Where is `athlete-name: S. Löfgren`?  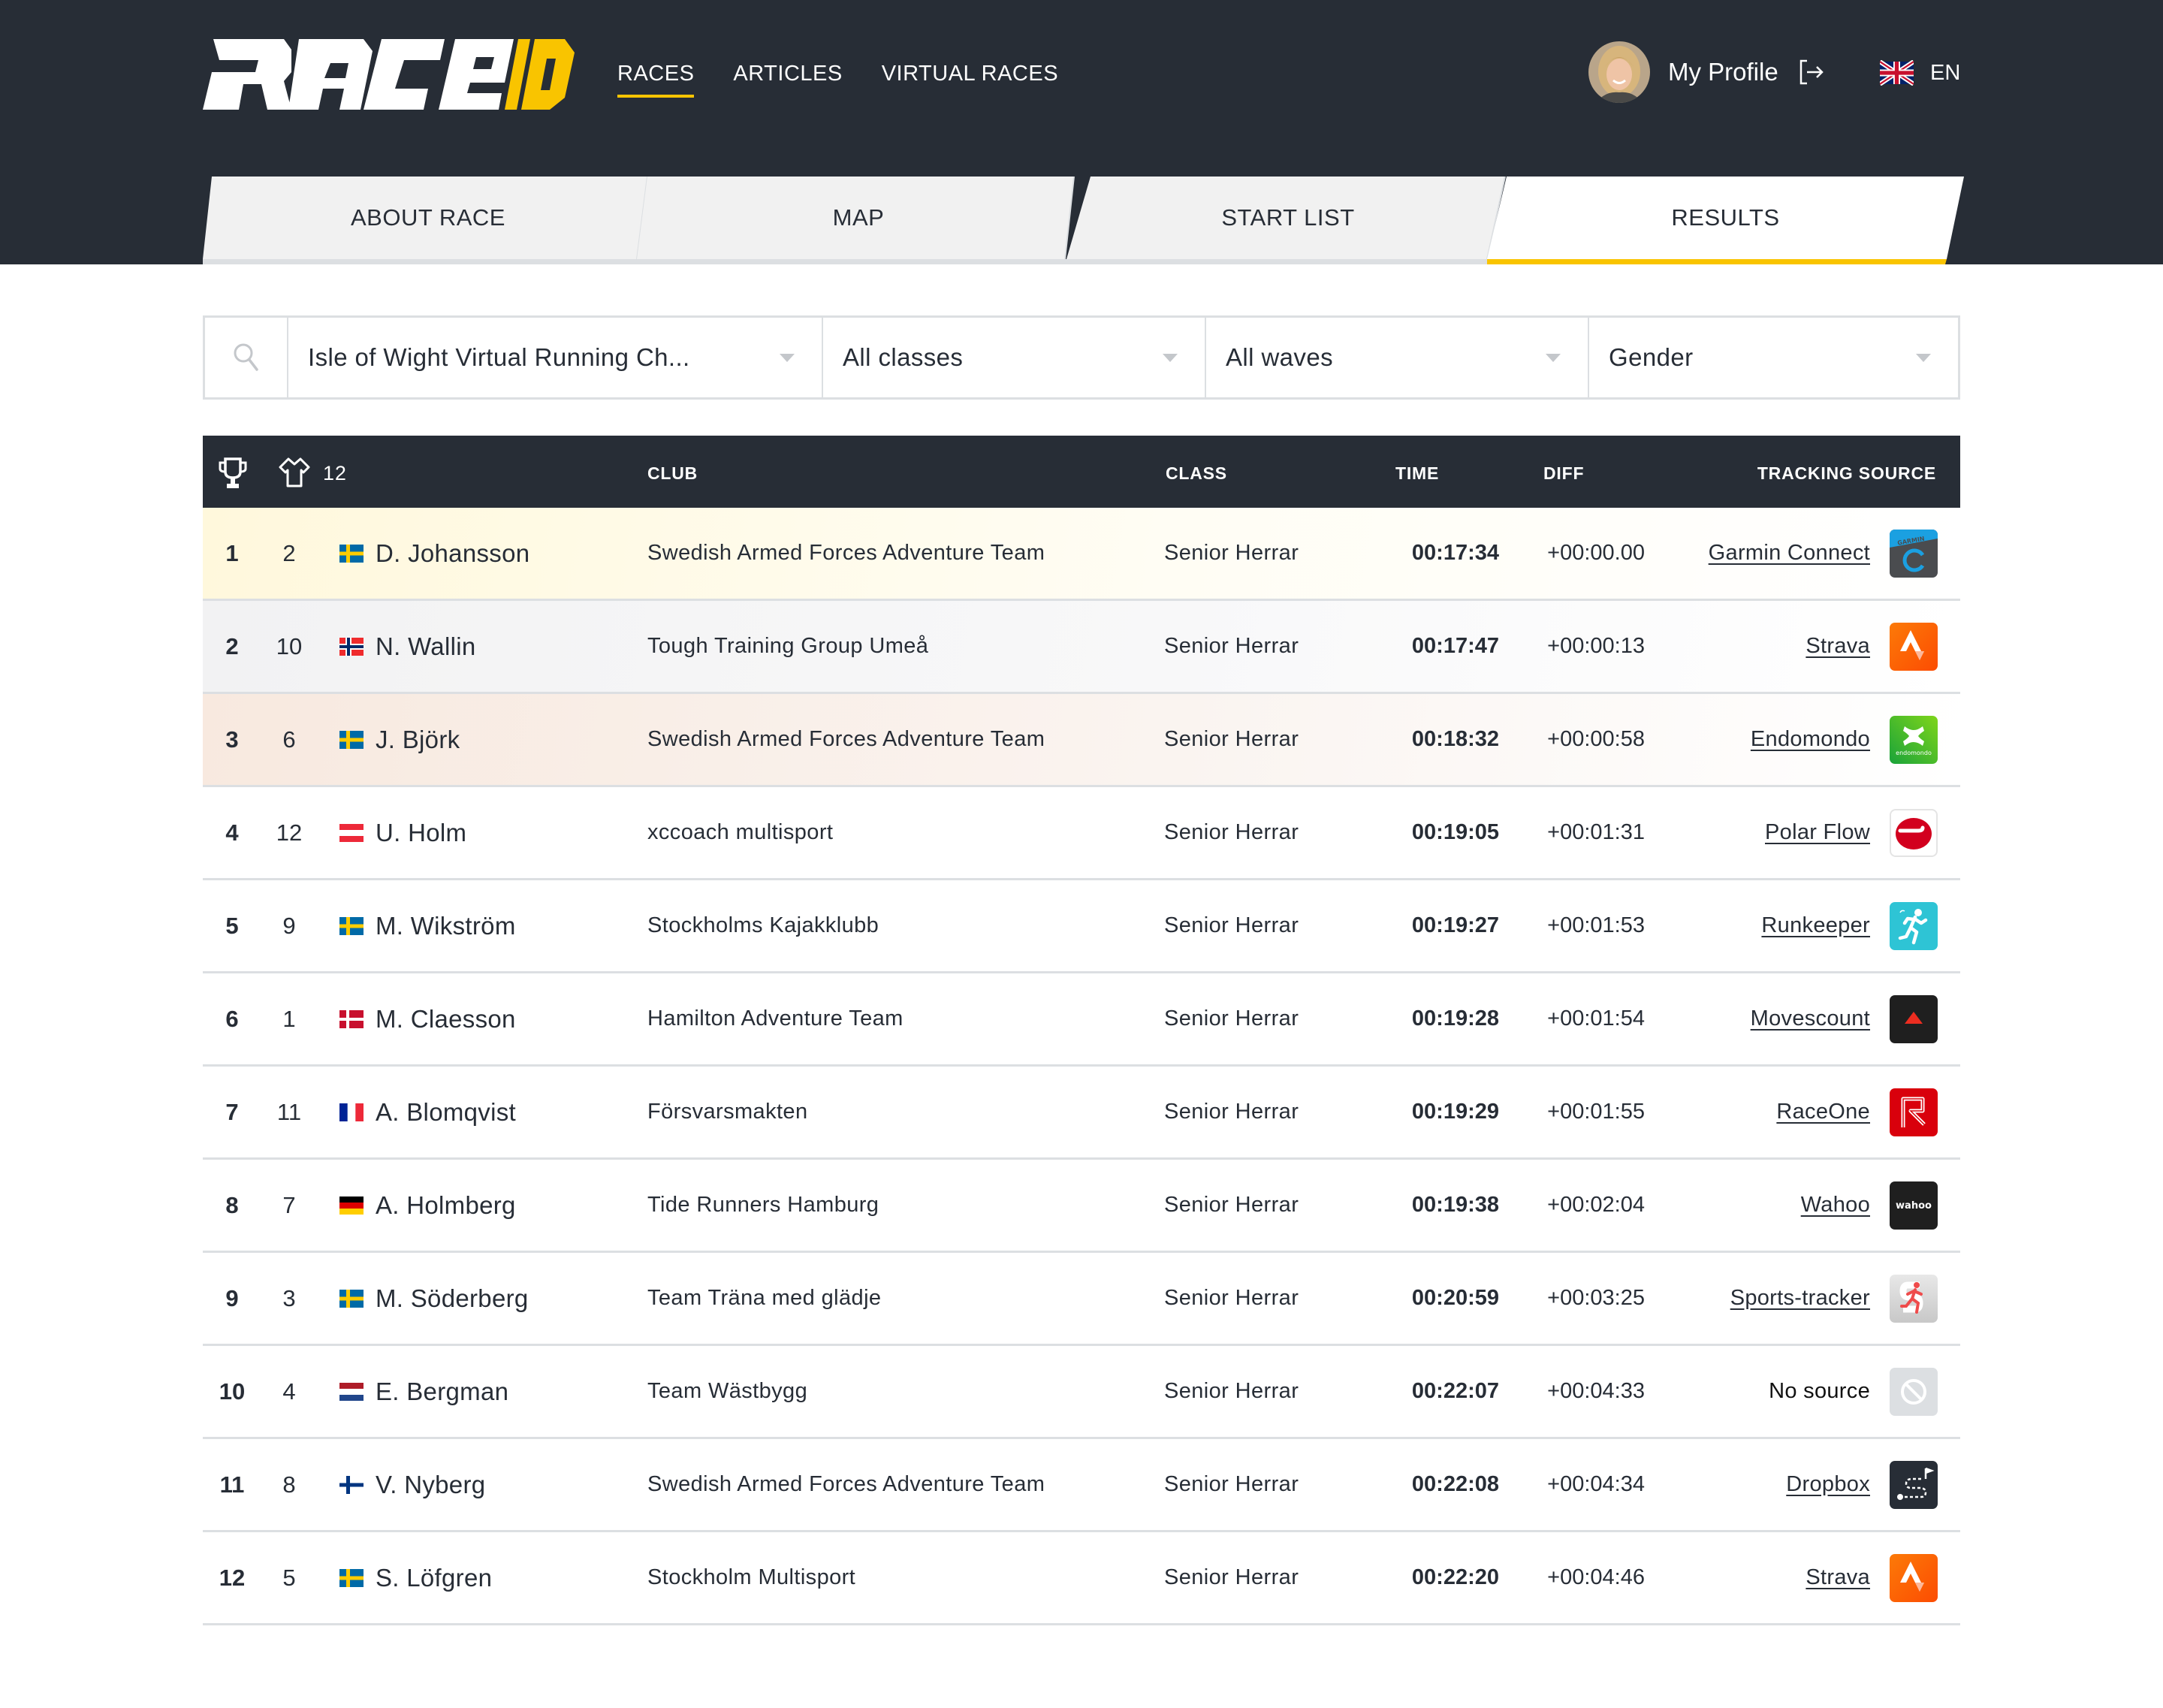 athlete-name: S. Löfgren is located at coordinates (434, 1577).